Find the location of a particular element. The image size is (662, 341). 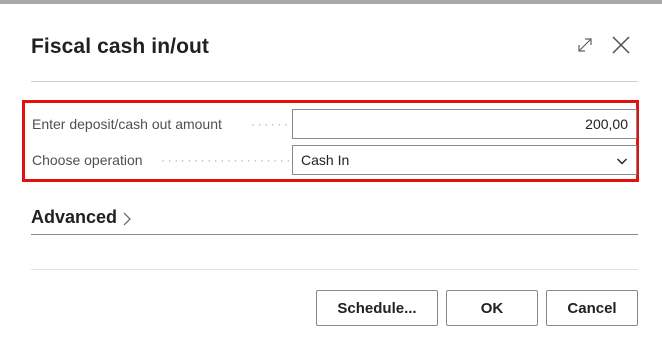

footer-divider is located at coordinates (334, 269).